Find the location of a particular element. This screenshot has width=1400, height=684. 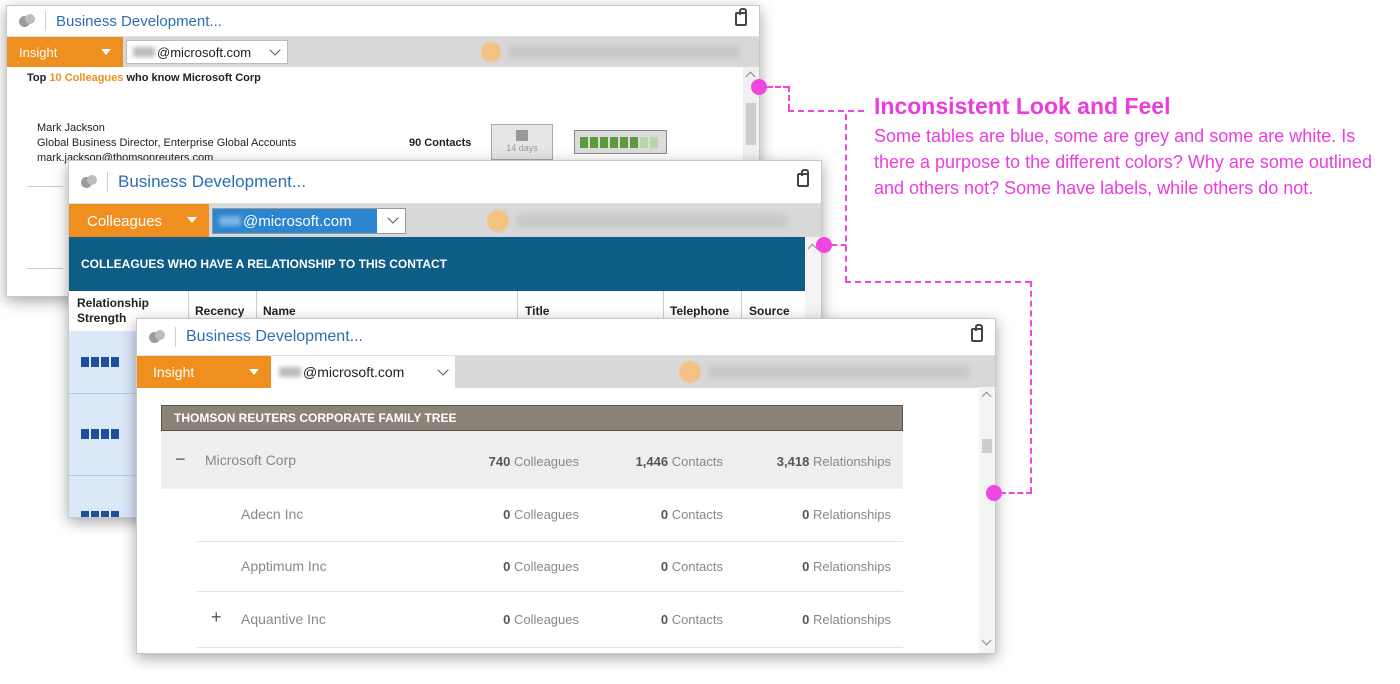

recency-label: 14 days is located at coordinates (522, 148).